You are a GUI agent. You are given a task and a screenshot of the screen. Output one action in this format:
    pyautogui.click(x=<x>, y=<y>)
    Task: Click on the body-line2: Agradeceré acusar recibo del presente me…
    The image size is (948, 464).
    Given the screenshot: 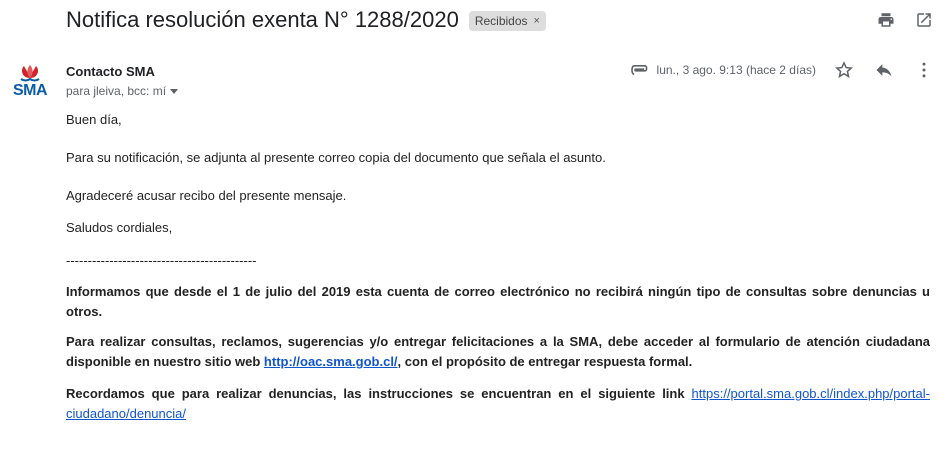 What is the action you would take?
    pyautogui.click(x=206, y=195)
    